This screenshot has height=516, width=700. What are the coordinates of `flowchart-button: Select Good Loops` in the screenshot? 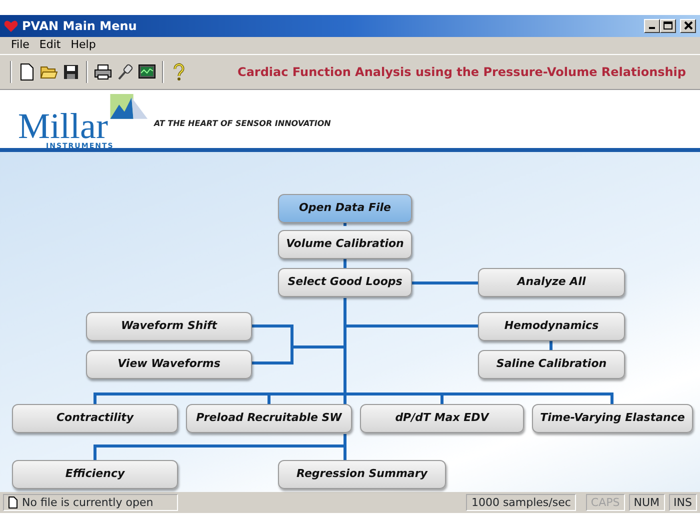 It's located at (345, 282).